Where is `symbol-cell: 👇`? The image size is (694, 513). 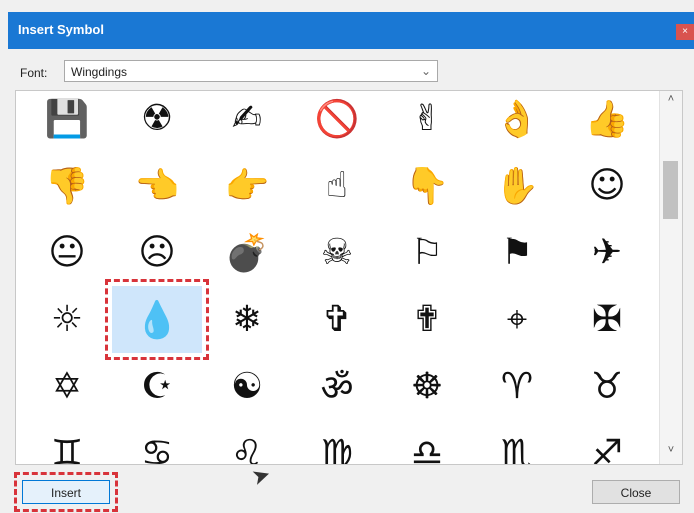 symbol-cell: 👇 is located at coordinates (427, 185).